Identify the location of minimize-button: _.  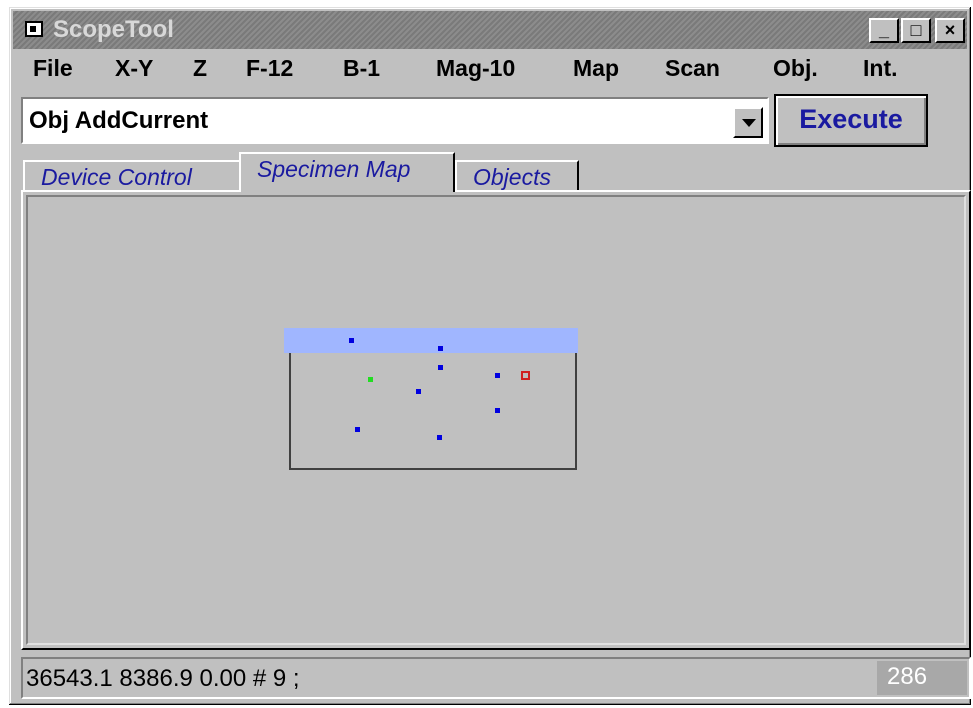
(884, 30).